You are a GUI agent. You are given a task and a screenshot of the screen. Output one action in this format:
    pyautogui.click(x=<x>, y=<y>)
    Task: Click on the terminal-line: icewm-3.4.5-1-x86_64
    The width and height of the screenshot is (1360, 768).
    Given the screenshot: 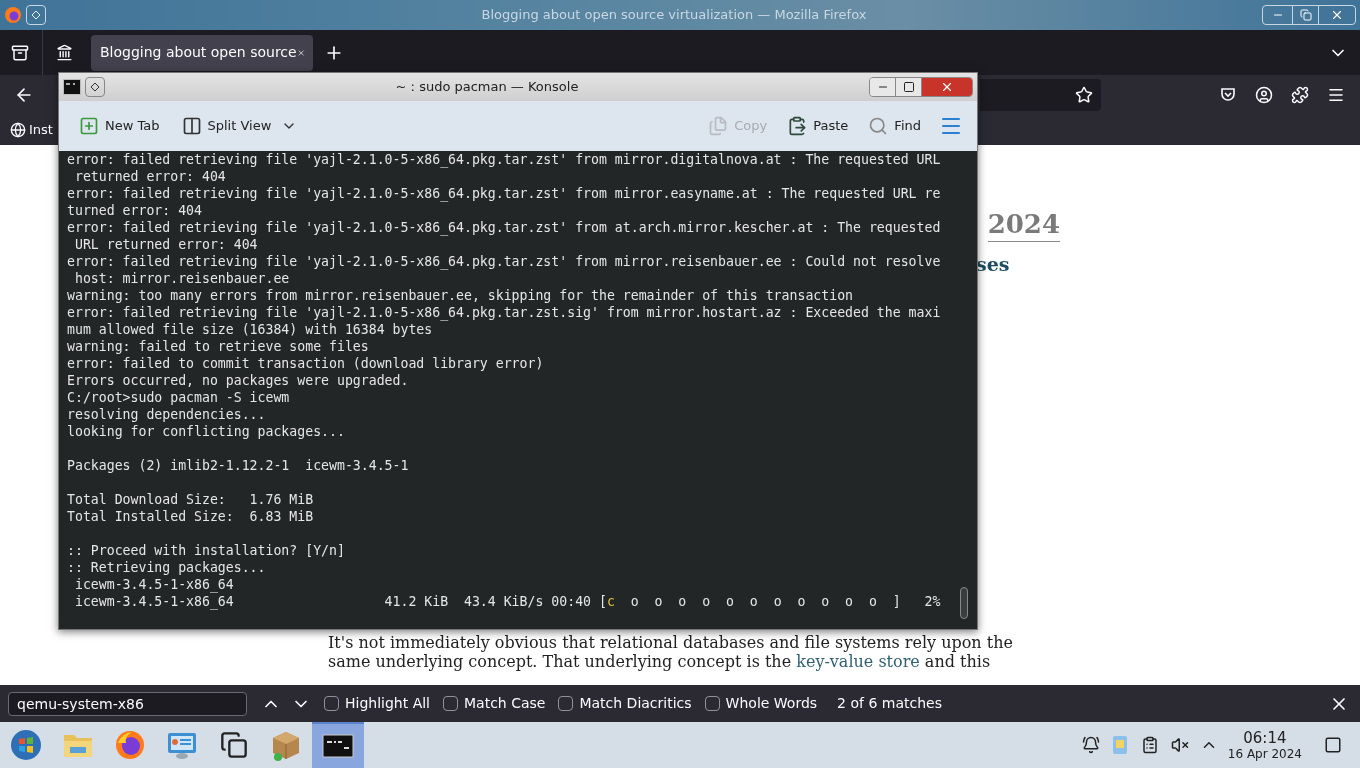 What is the action you would take?
    pyautogui.click(x=153, y=584)
    